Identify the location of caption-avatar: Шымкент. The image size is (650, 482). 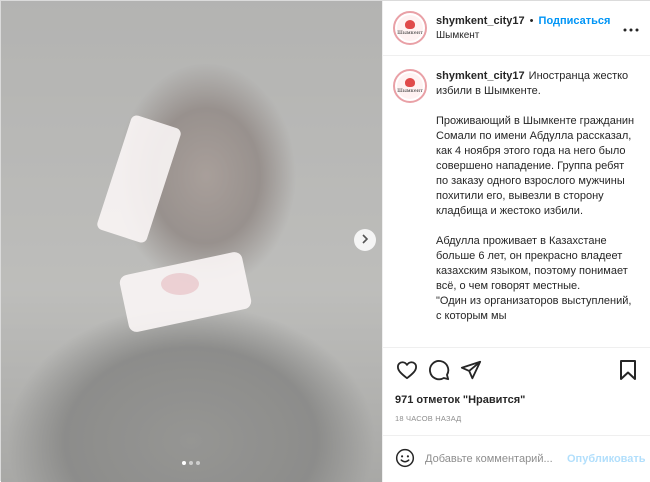
(410, 86).